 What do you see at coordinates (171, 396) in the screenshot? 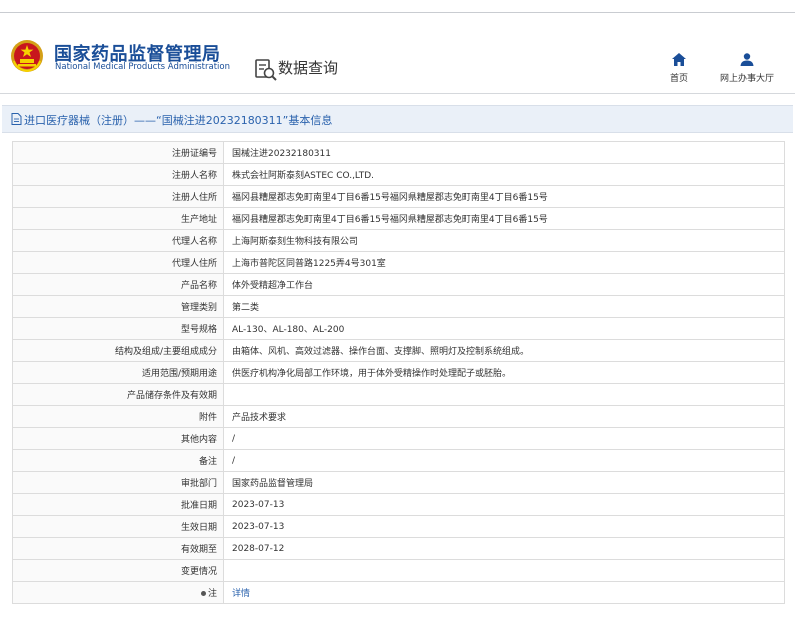
I see `field-label-text: 产品储存条件及有效期` at bounding box center [171, 396].